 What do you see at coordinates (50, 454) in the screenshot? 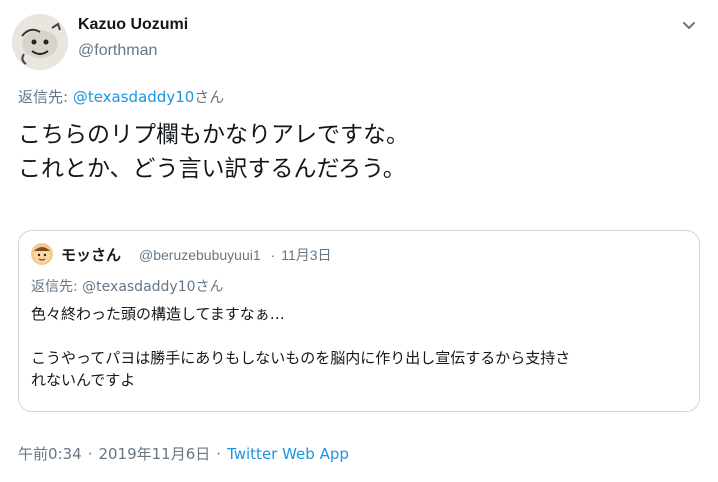
I see `tweet-time: 午前0:34` at bounding box center [50, 454].